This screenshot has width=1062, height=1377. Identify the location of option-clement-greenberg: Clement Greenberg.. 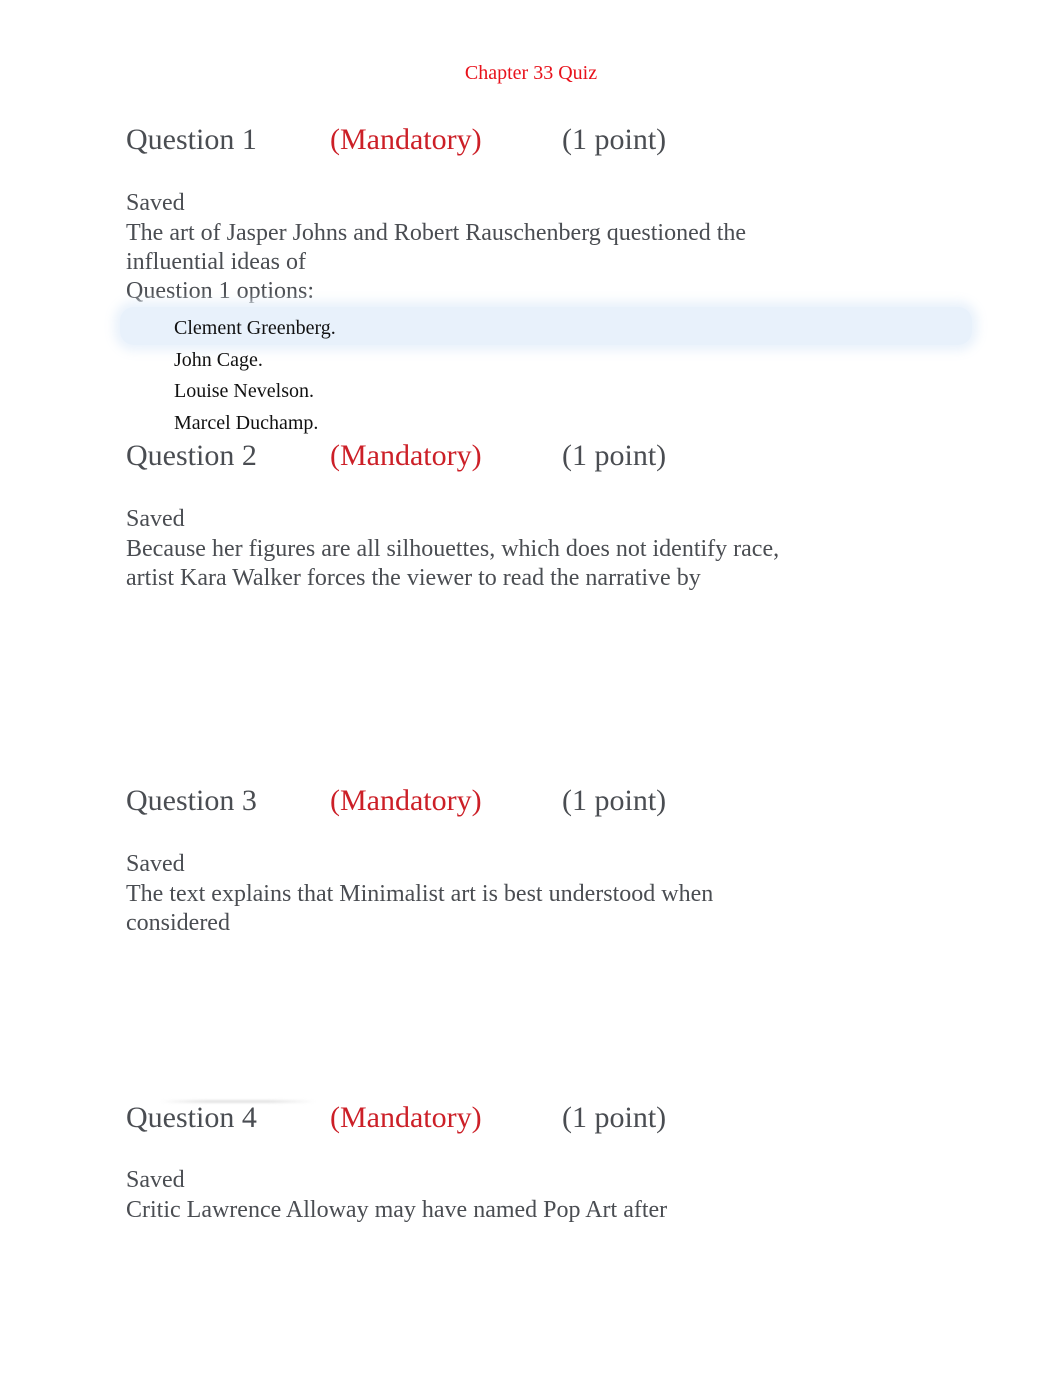
(255, 329).